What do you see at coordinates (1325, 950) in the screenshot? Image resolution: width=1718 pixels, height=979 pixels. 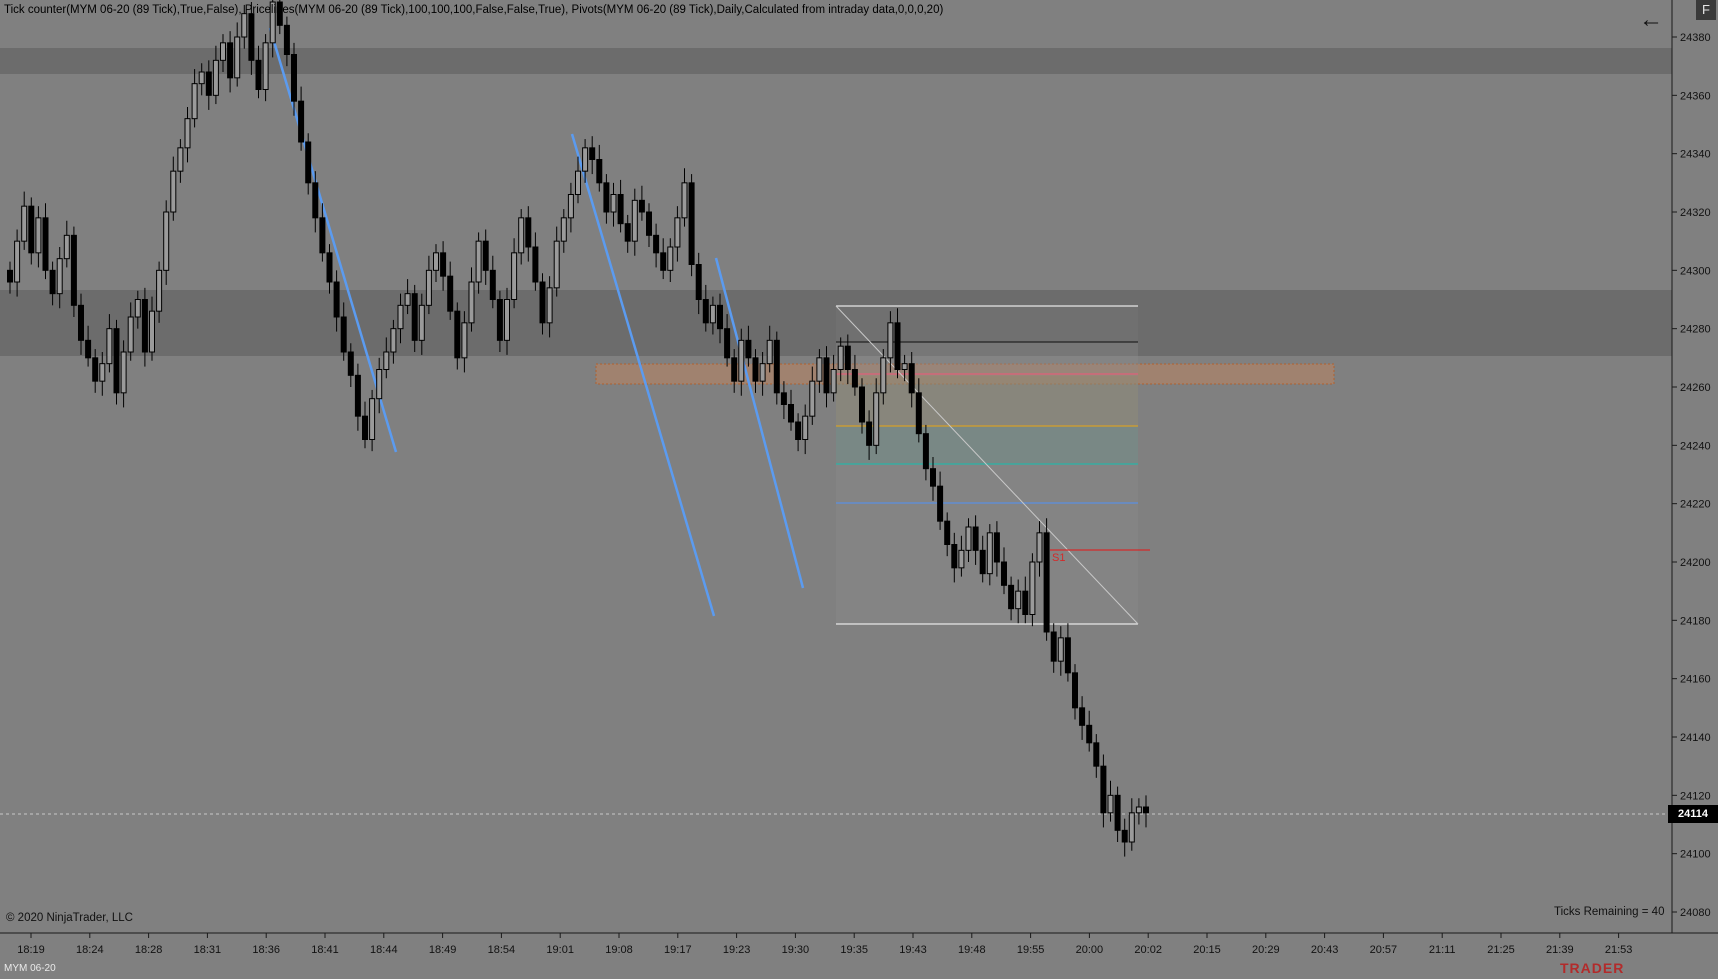 I see `time-axis-label: 20:43` at bounding box center [1325, 950].